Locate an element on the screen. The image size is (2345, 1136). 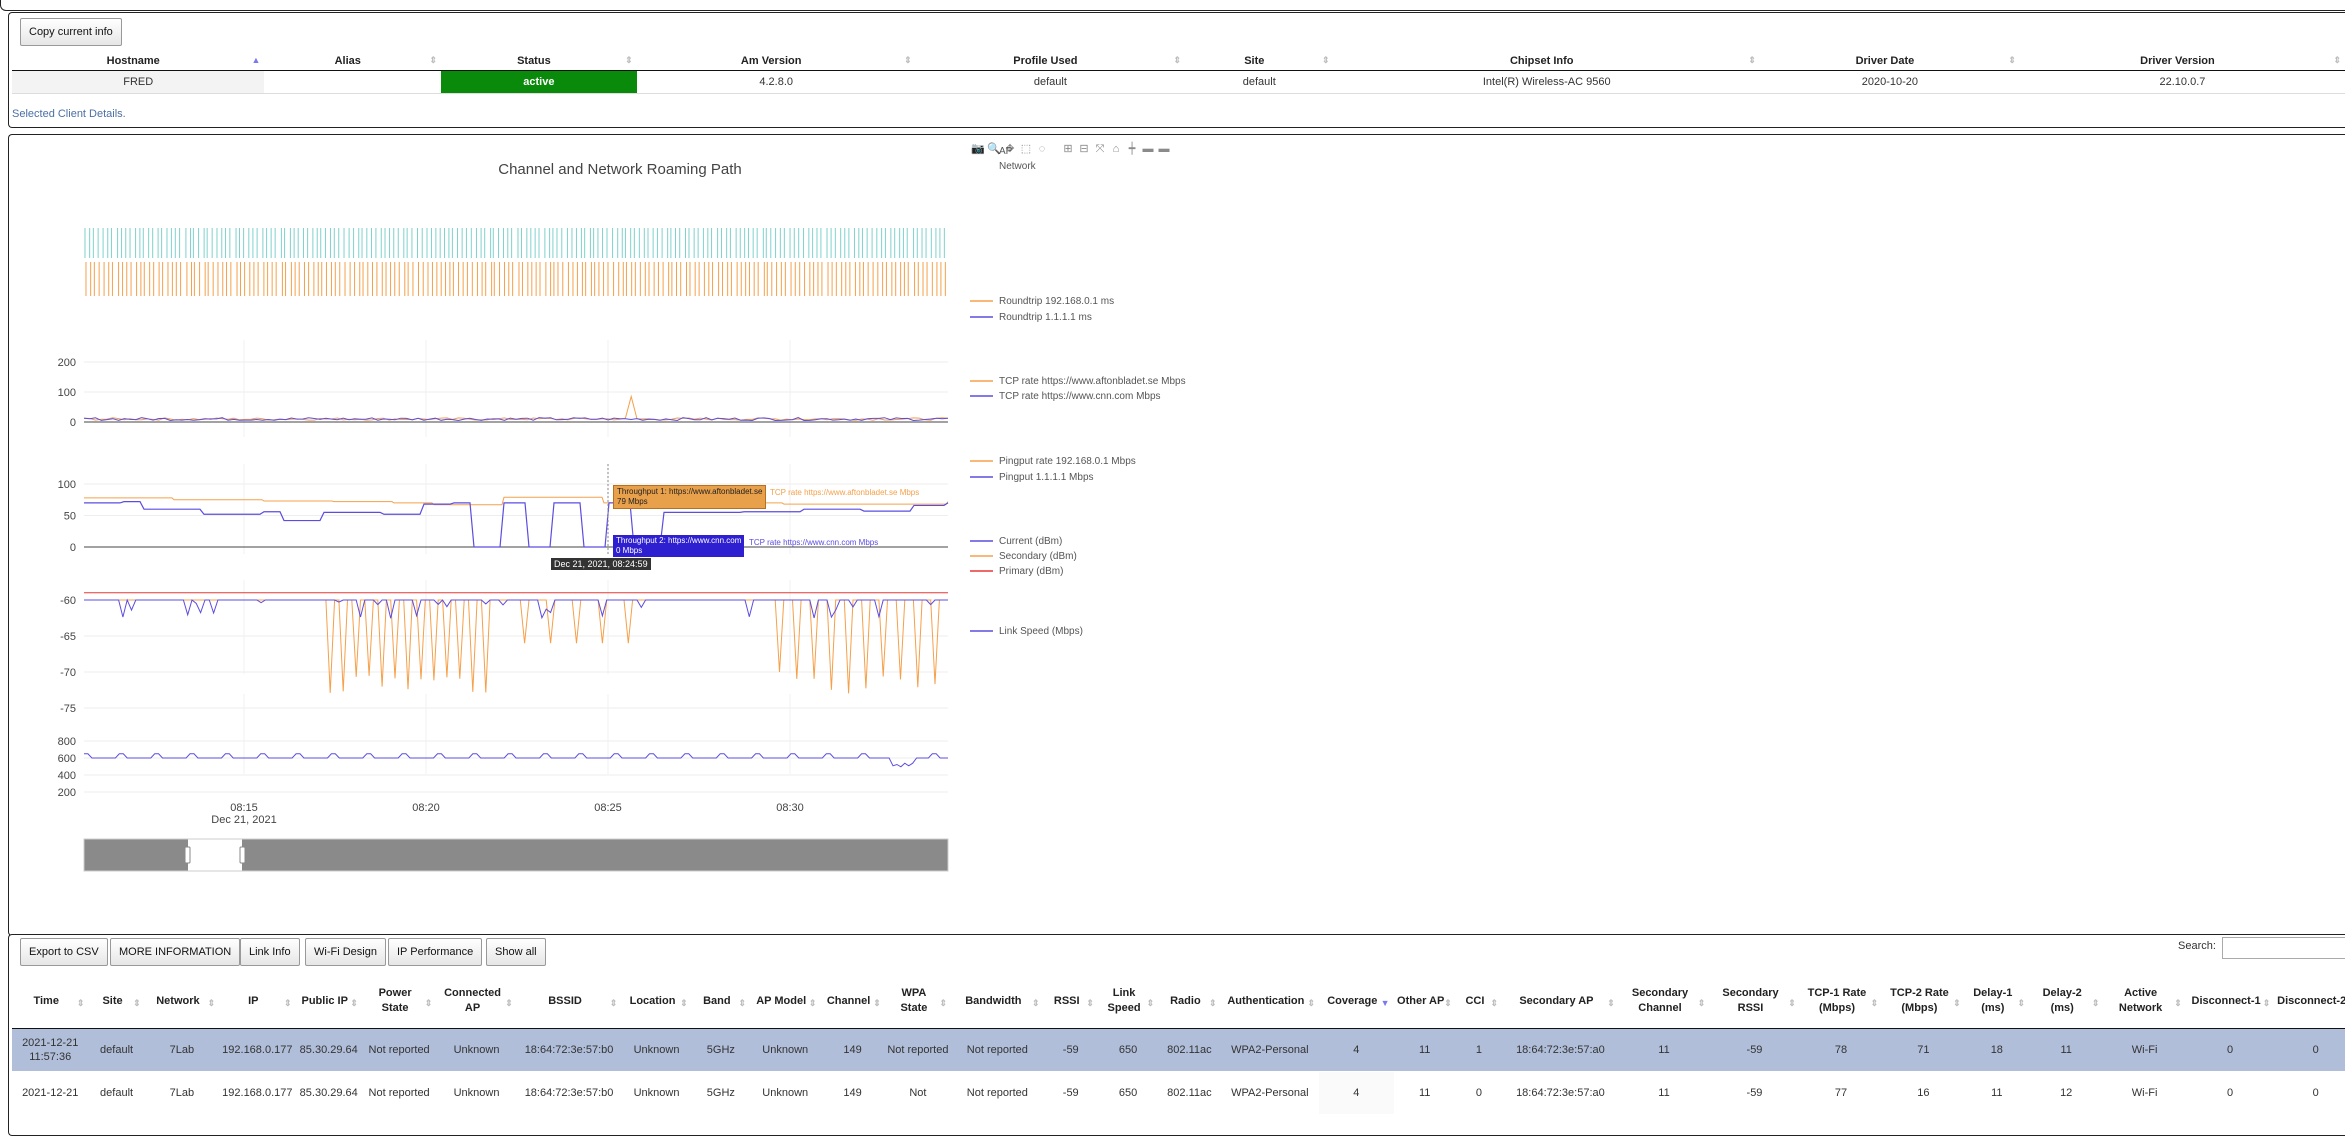
column-header-tcp-2-rate-mbps-: TCP-2 Rate (Mbps) ⇕ is located at coordinates (1923, 1001).